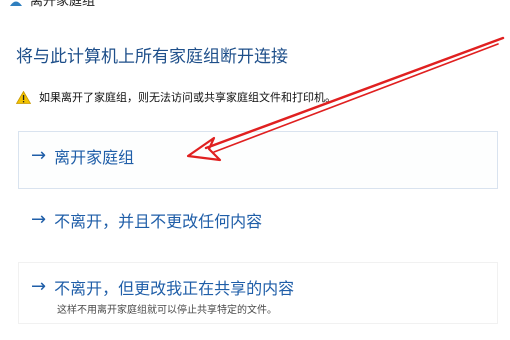 The height and width of the screenshot is (340, 510). I want to click on warning-icon, so click(23, 97).